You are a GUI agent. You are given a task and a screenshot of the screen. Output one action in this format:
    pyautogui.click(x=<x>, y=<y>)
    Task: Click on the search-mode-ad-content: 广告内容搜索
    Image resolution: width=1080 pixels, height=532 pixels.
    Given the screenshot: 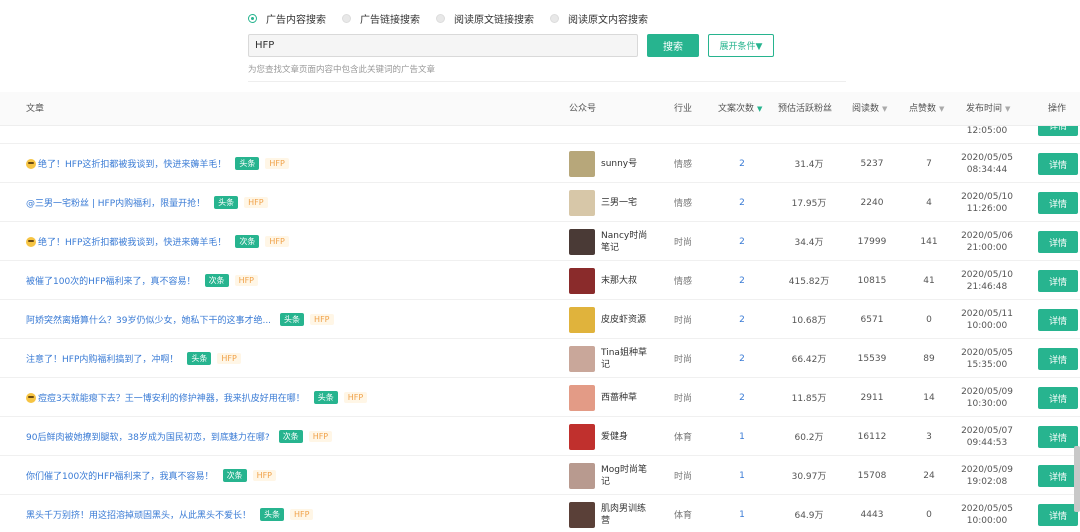 What is the action you would take?
    pyautogui.click(x=287, y=18)
    